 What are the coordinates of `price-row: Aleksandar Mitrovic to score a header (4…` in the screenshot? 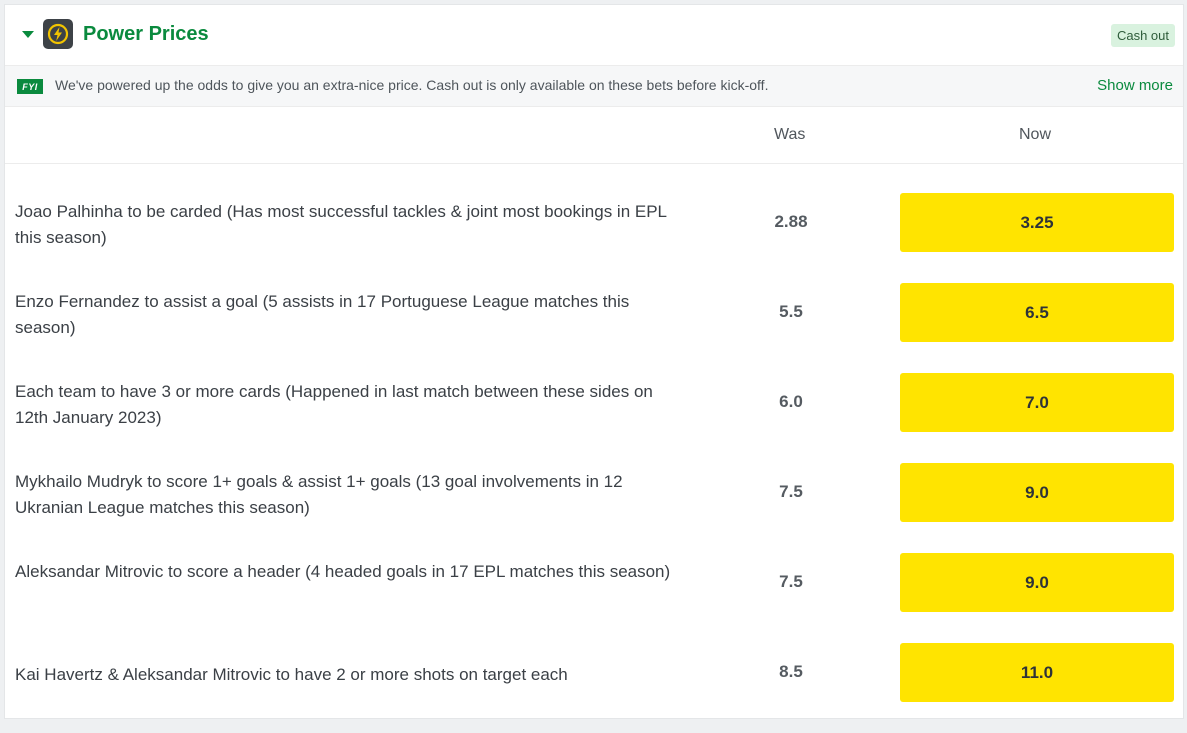 It's located at (594, 598).